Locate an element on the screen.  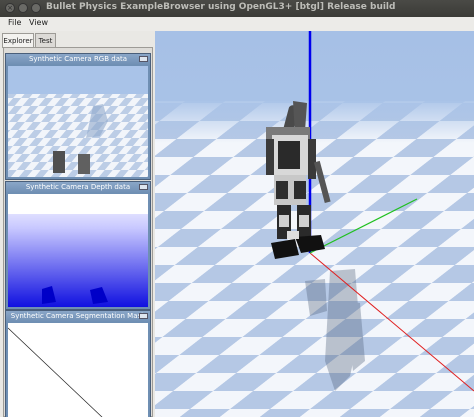
depth-subview-header: Synthetic Camera Depth data is located at coordinates (78, 187).